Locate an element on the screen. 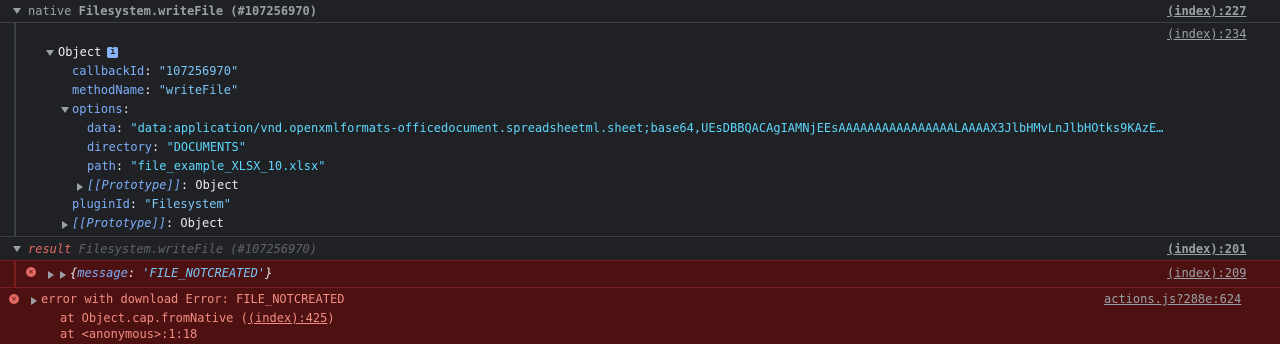  result-error-object: {message: 'FILE_NOTCREATED'} is located at coordinates (171, 273).